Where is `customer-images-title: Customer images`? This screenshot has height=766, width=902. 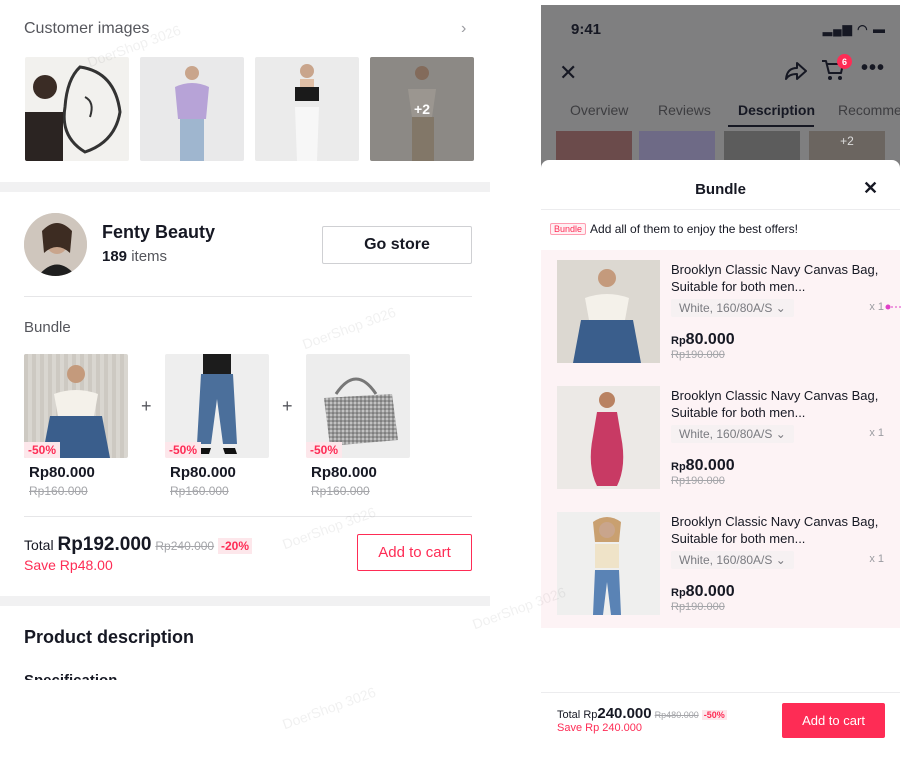 customer-images-title: Customer images is located at coordinates (87, 28).